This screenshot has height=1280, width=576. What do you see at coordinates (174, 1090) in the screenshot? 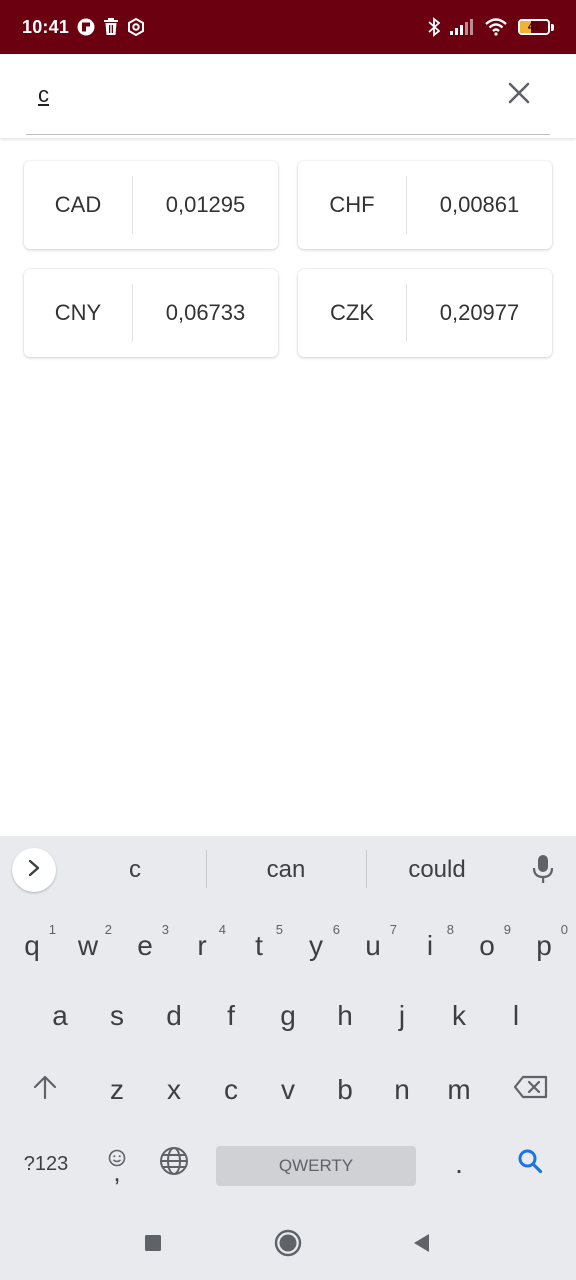
I see `key-x: x` at bounding box center [174, 1090].